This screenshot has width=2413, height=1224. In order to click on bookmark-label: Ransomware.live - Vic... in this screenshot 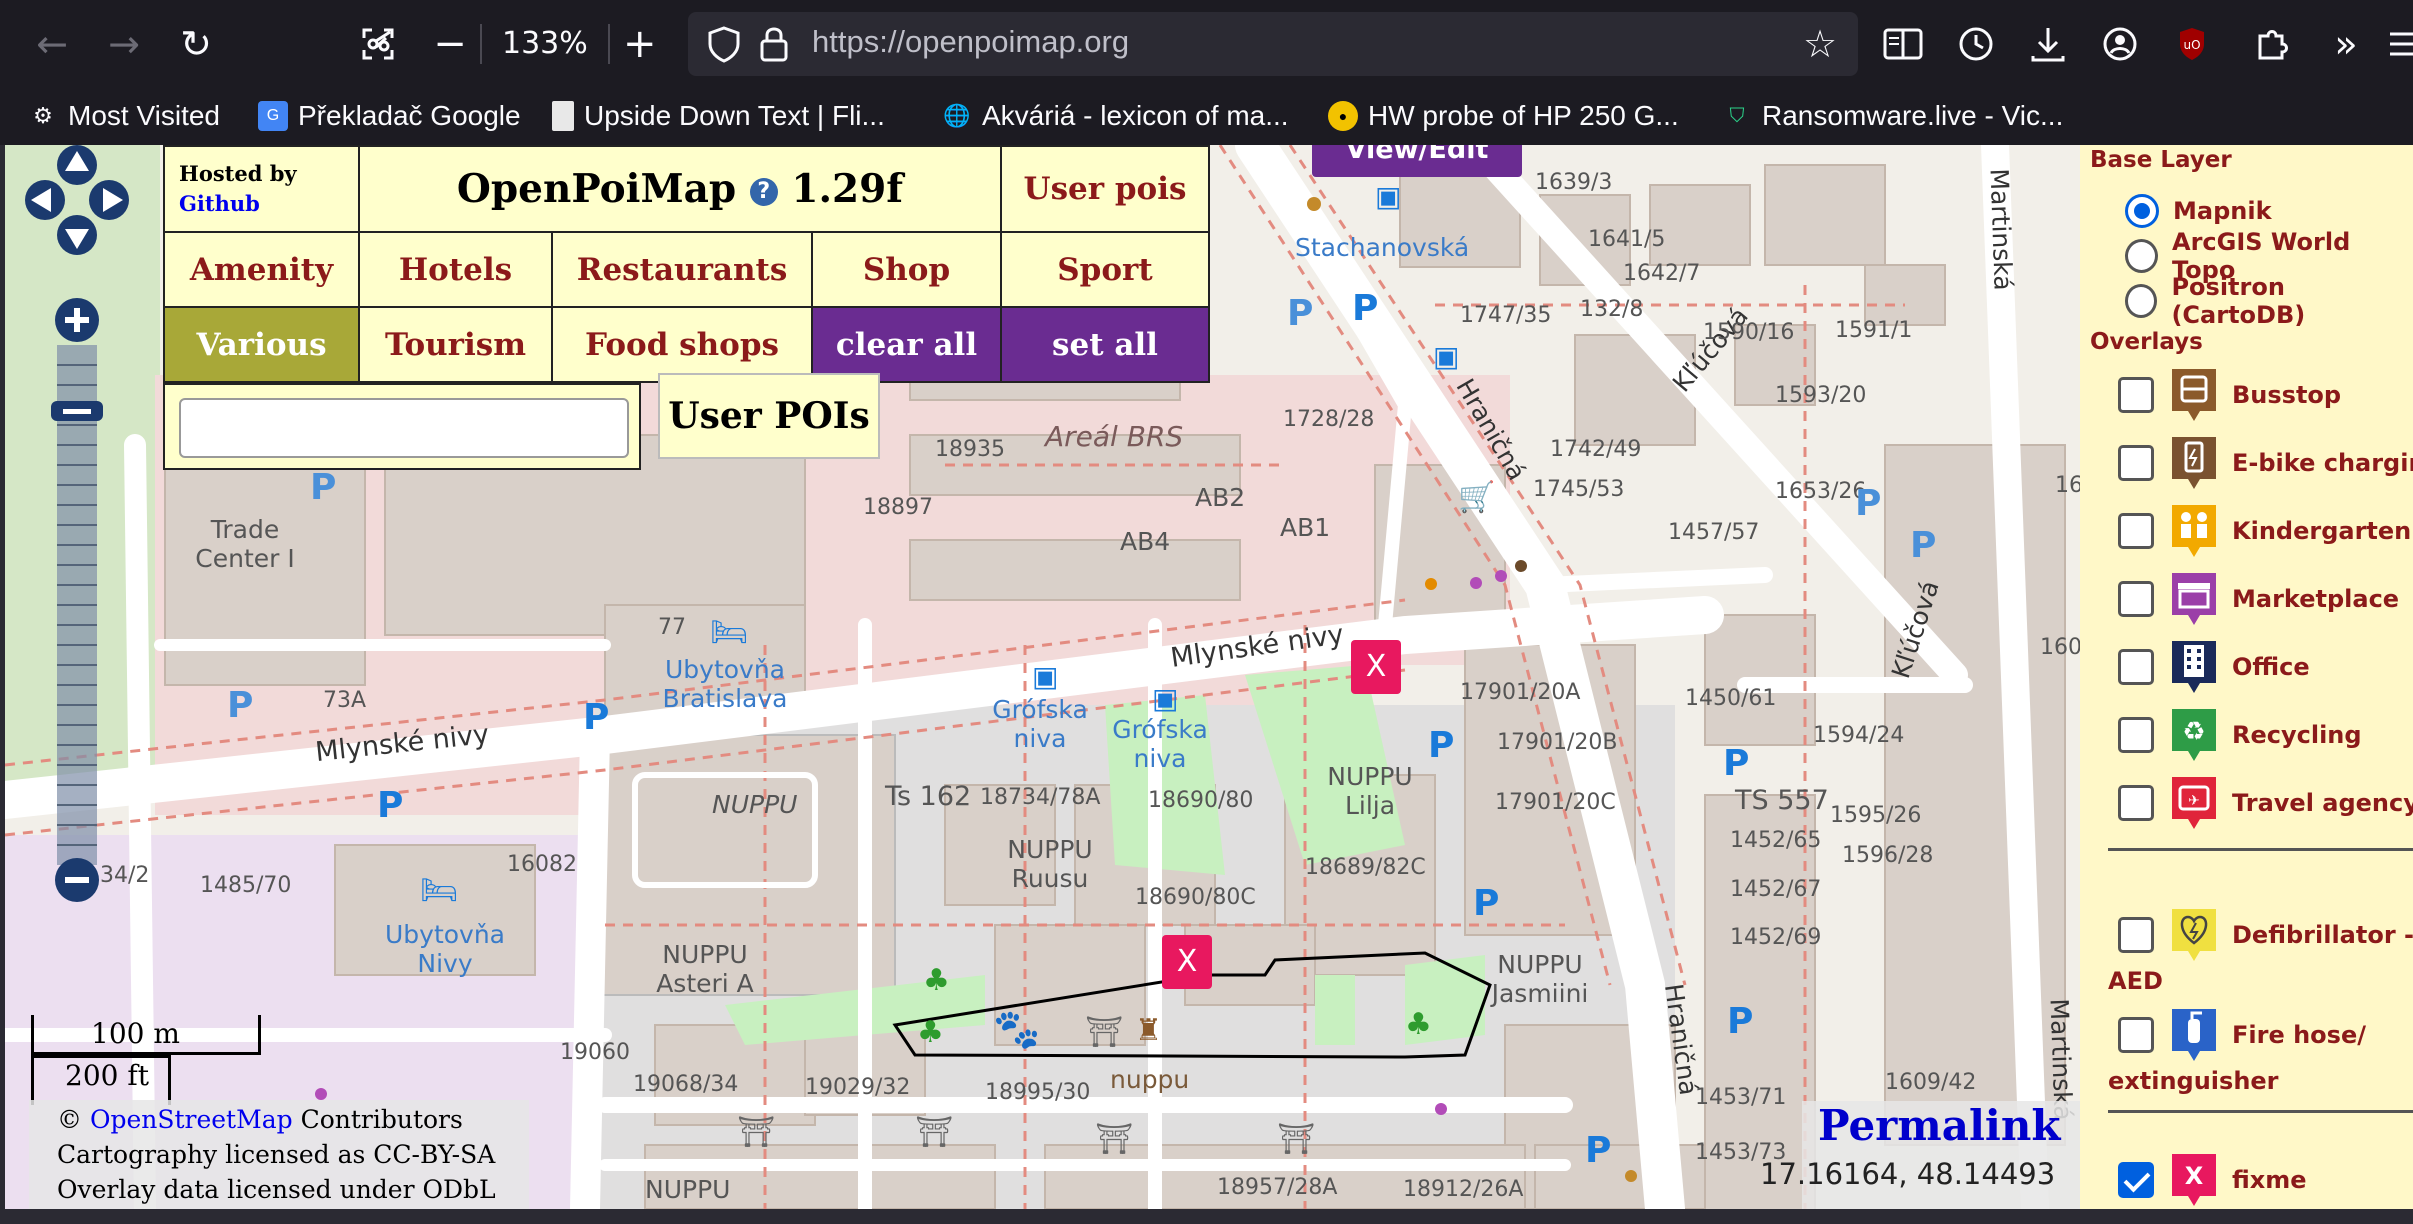, I will do `click(1913, 115)`.